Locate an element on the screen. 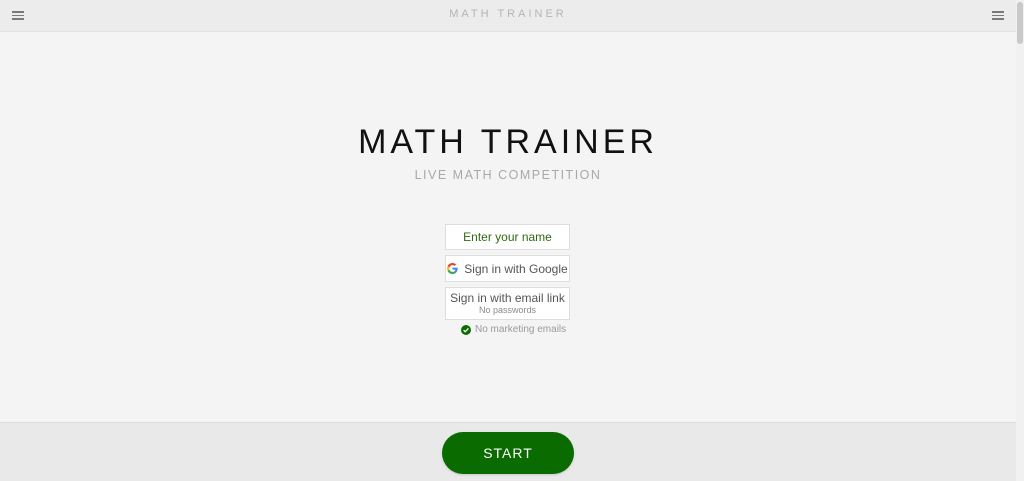 Image resolution: width=1024 pixels, height=481 pixels. email-sign-in-button: Sign in with email link No passwords is located at coordinates (507, 303).